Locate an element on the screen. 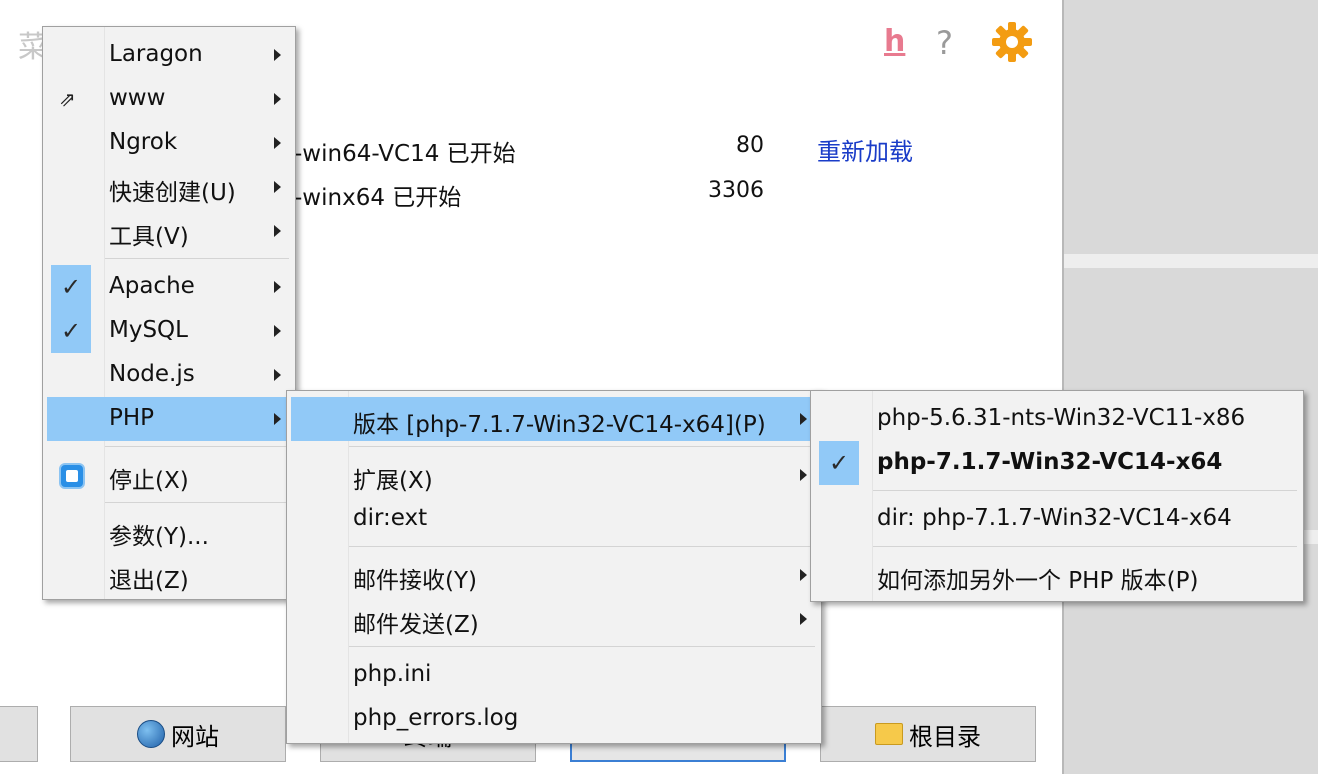 Image resolution: width=1318 pixels, height=774 pixels. menu-item-label: 工具(V) is located at coordinates (149, 237).